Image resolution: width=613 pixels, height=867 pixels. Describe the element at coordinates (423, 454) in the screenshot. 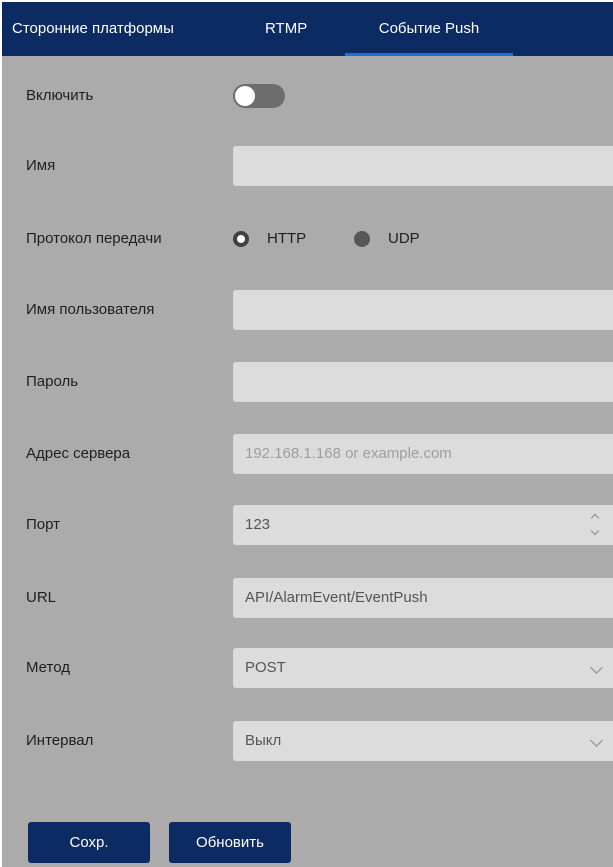

I see `server-address-input` at that location.